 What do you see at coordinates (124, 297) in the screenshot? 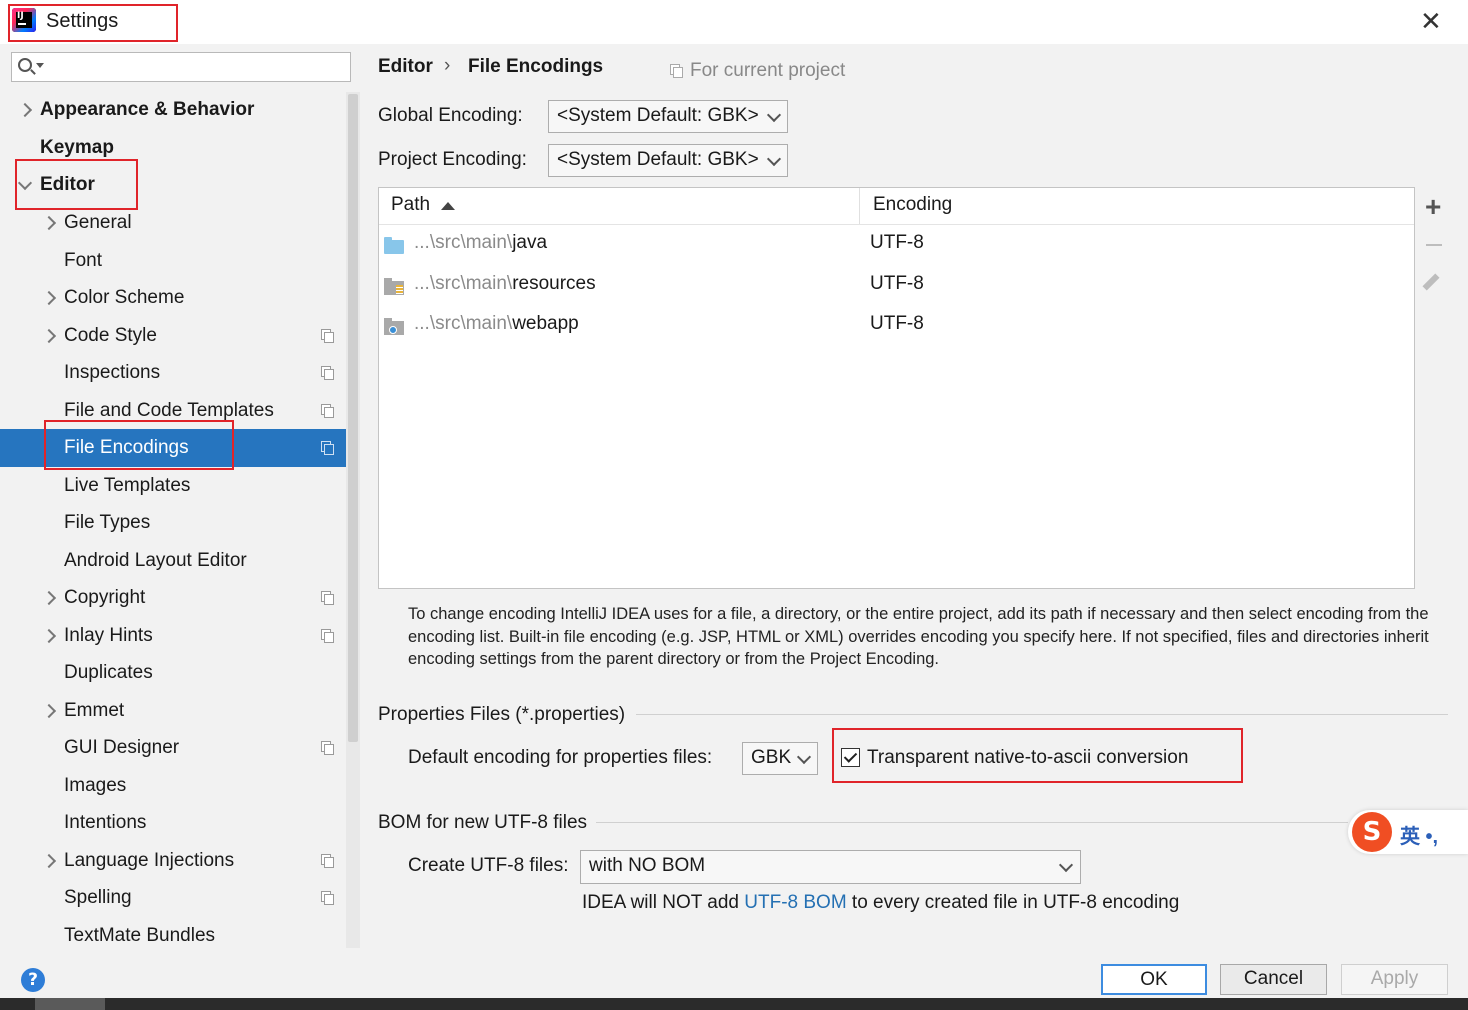
I see `sidebar-item-label: Color Scheme` at bounding box center [124, 297].